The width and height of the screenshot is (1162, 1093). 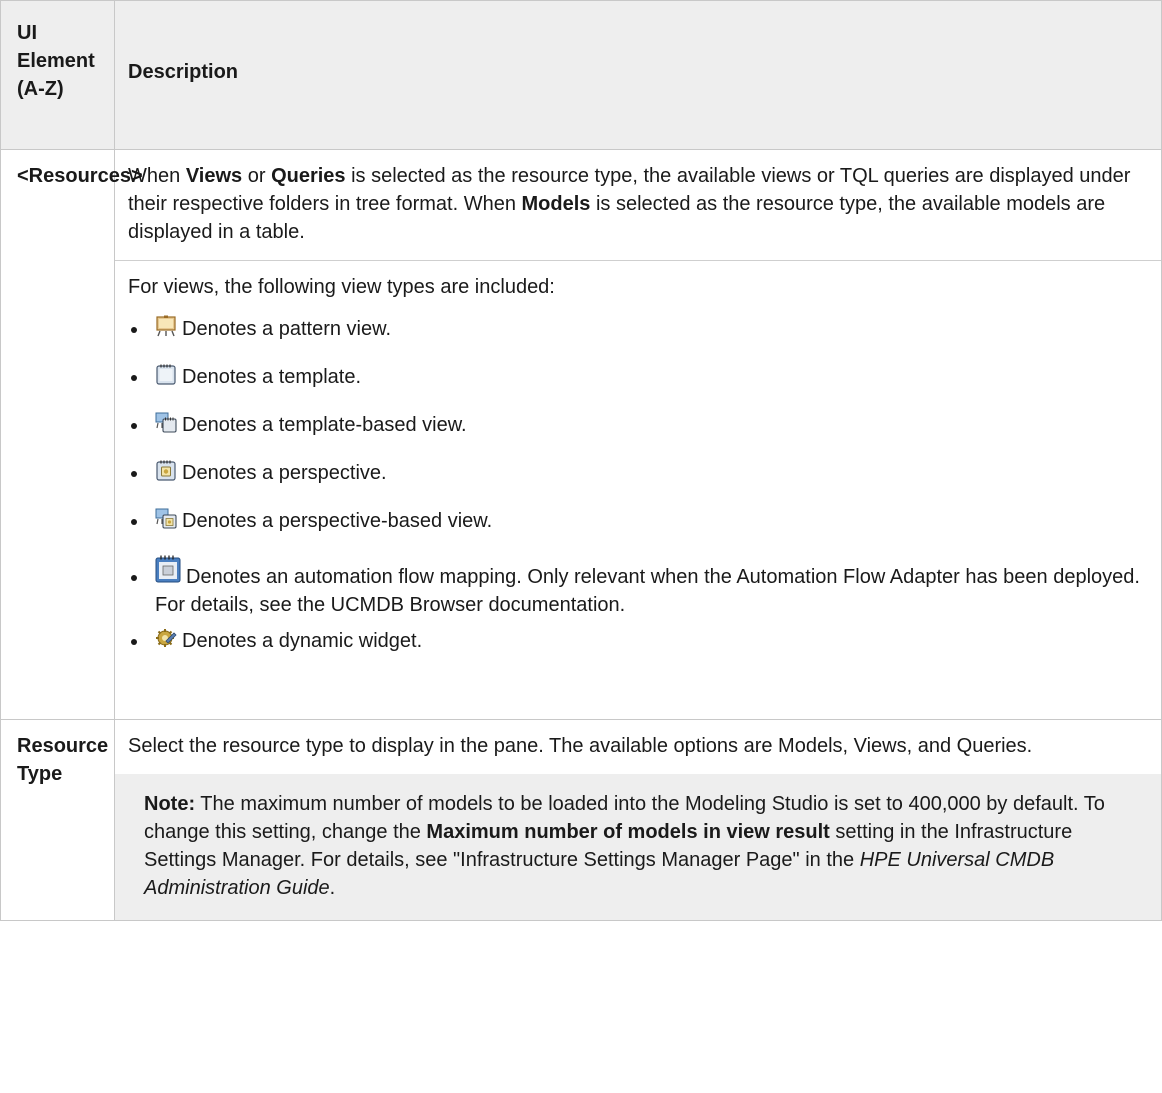 I want to click on perspective-based-view-icon, so click(x=166, y=522).